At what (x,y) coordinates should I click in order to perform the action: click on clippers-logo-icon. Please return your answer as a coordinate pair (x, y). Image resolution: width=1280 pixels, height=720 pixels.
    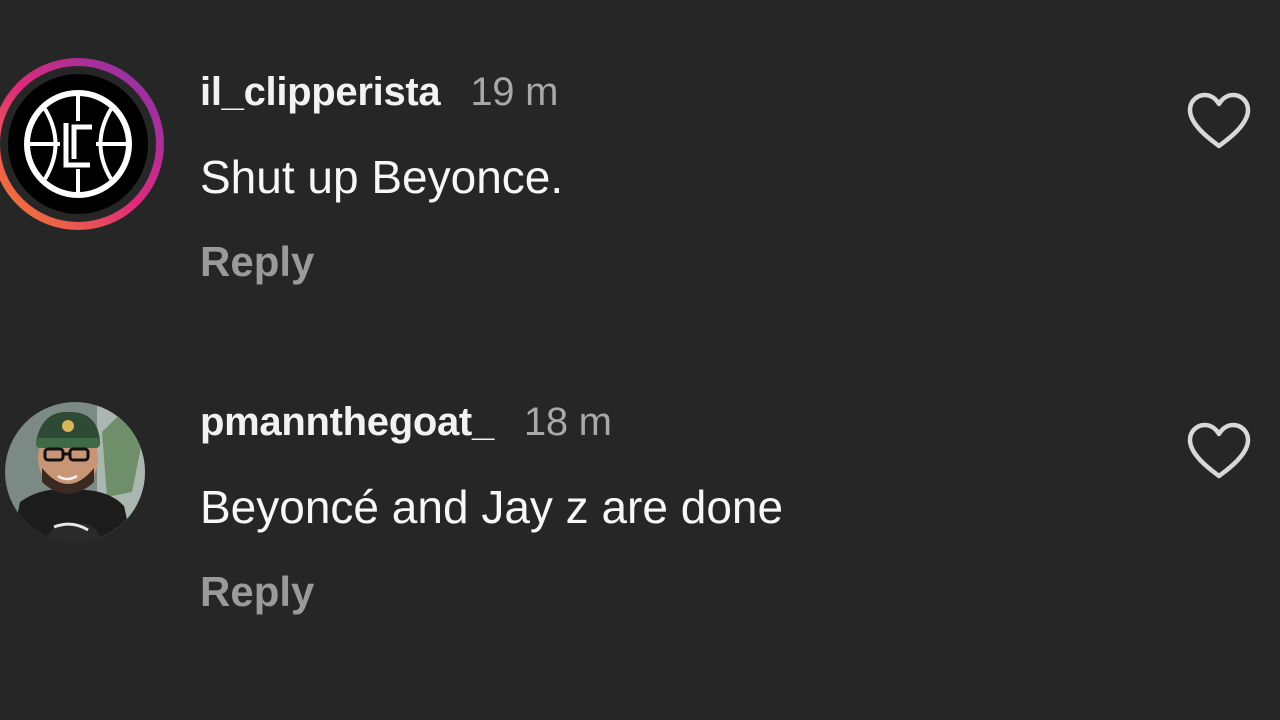
    Looking at the image, I should click on (82, 144).